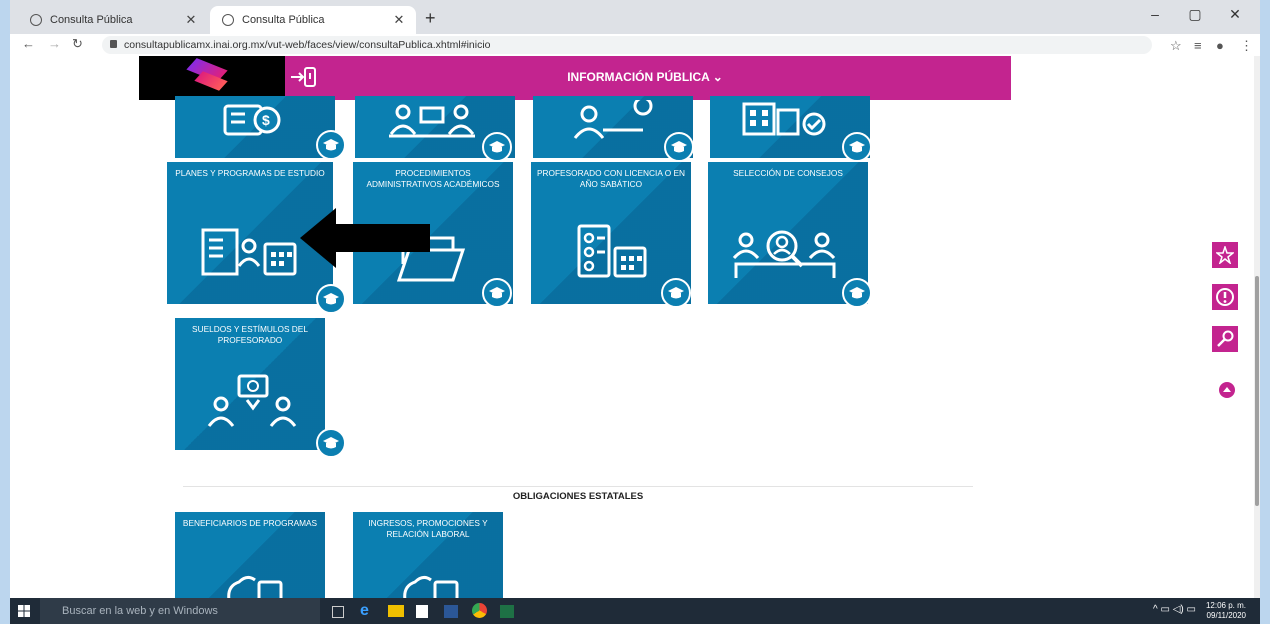 The width and height of the screenshot is (1270, 624). Describe the element at coordinates (250, 523) in the screenshot. I see `card-label: BENEFICIARIOS DE PROGRAMAS` at that location.